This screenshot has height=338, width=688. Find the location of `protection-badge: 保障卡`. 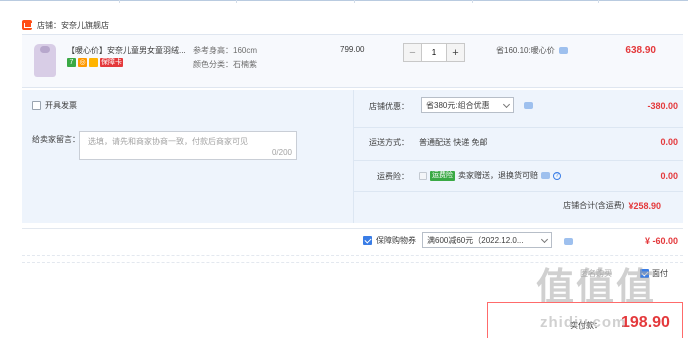

protection-badge: 保障卡 is located at coordinates (111, 62).